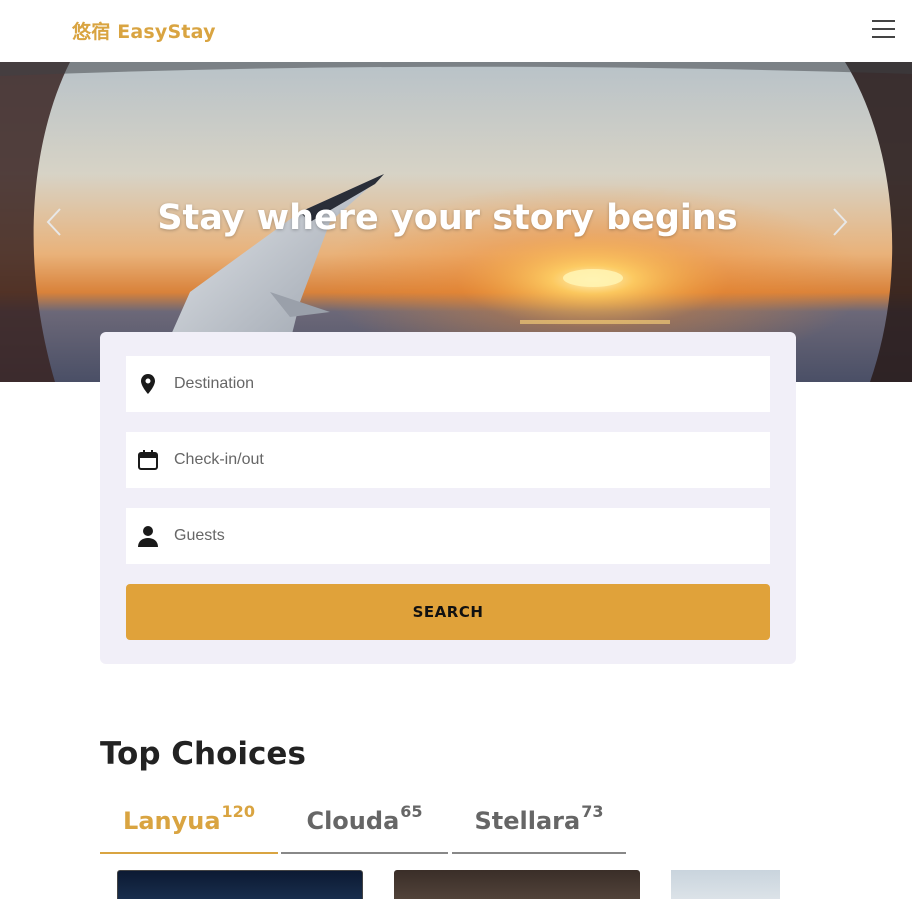 The image size is (912, 899). Describe the element at coordinates (527, 821) in the screenshot. I see `tab-label: Stellara` at that location.